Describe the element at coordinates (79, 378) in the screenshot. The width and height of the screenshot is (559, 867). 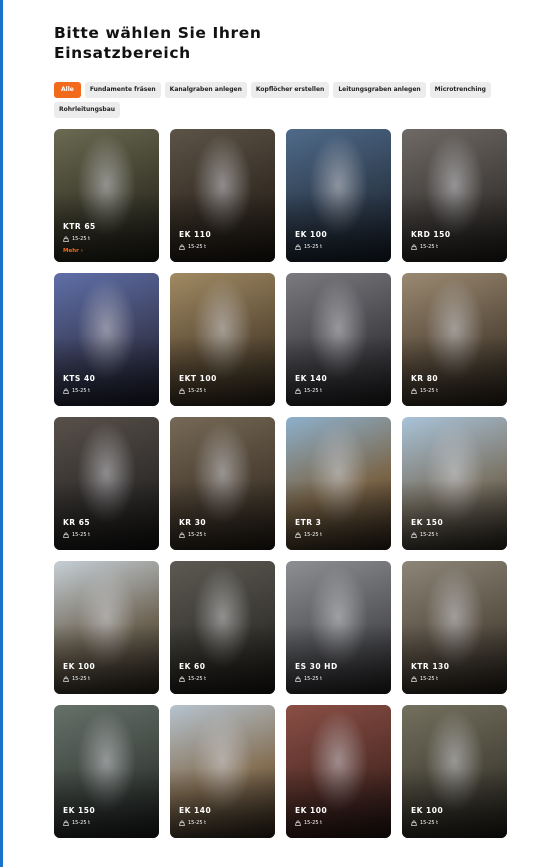
I see `product-name: KTS 40` at that location.